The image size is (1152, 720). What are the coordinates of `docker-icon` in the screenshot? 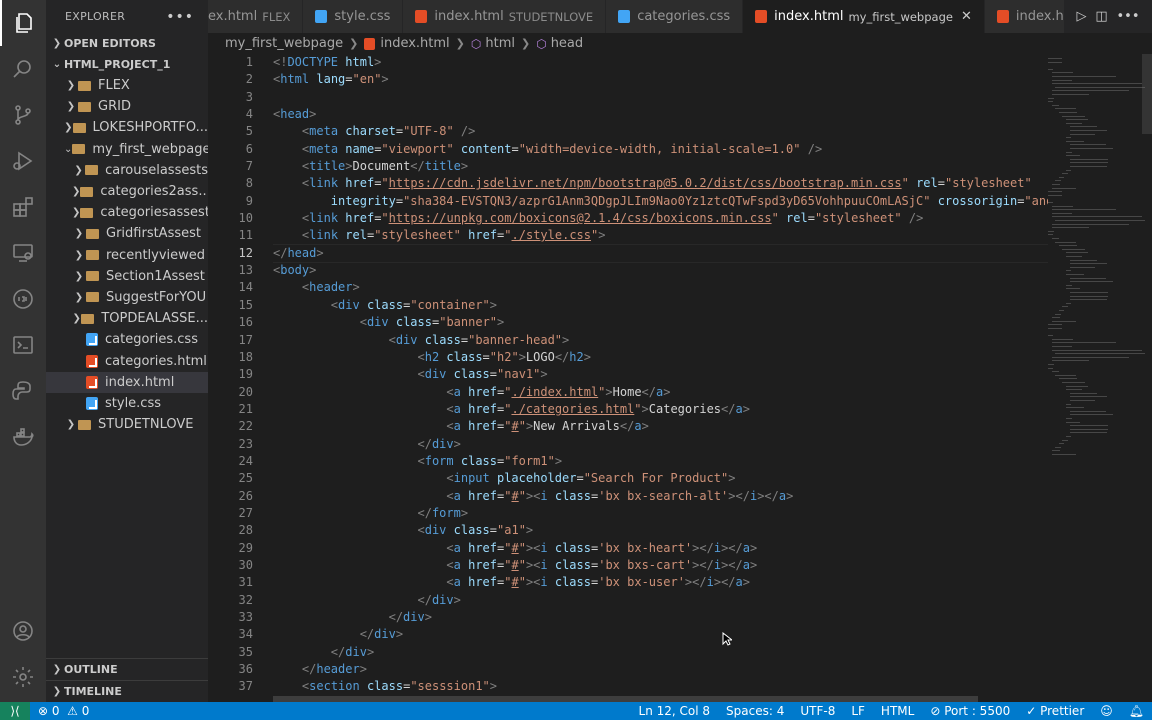 It's located at (23, 437).